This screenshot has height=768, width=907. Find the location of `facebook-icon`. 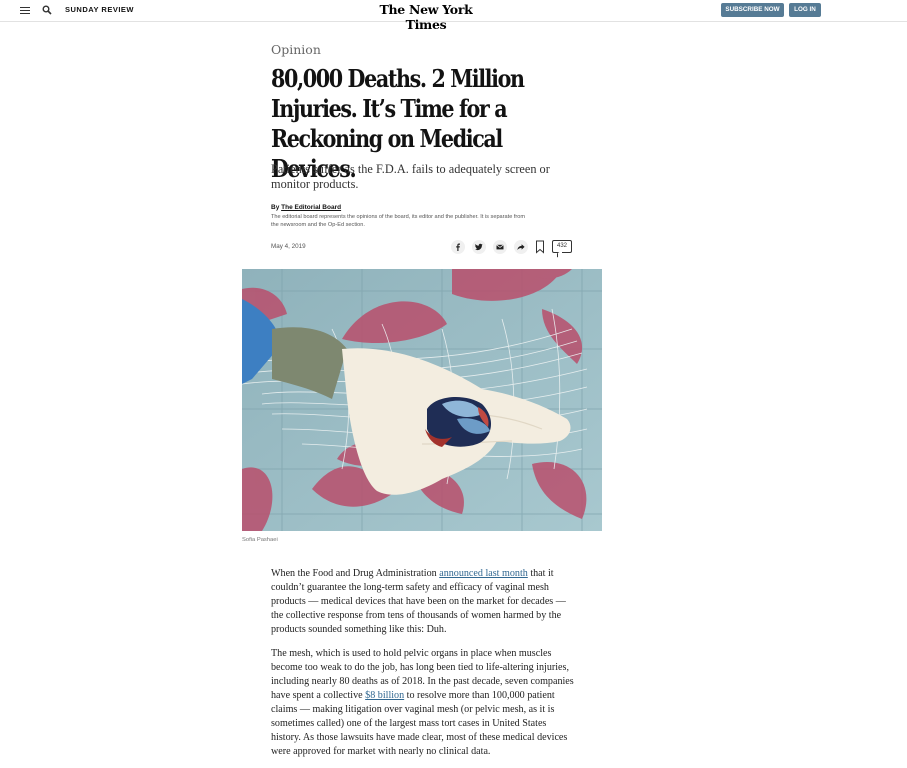

facebook-icon is located at coordinates (458, 247).